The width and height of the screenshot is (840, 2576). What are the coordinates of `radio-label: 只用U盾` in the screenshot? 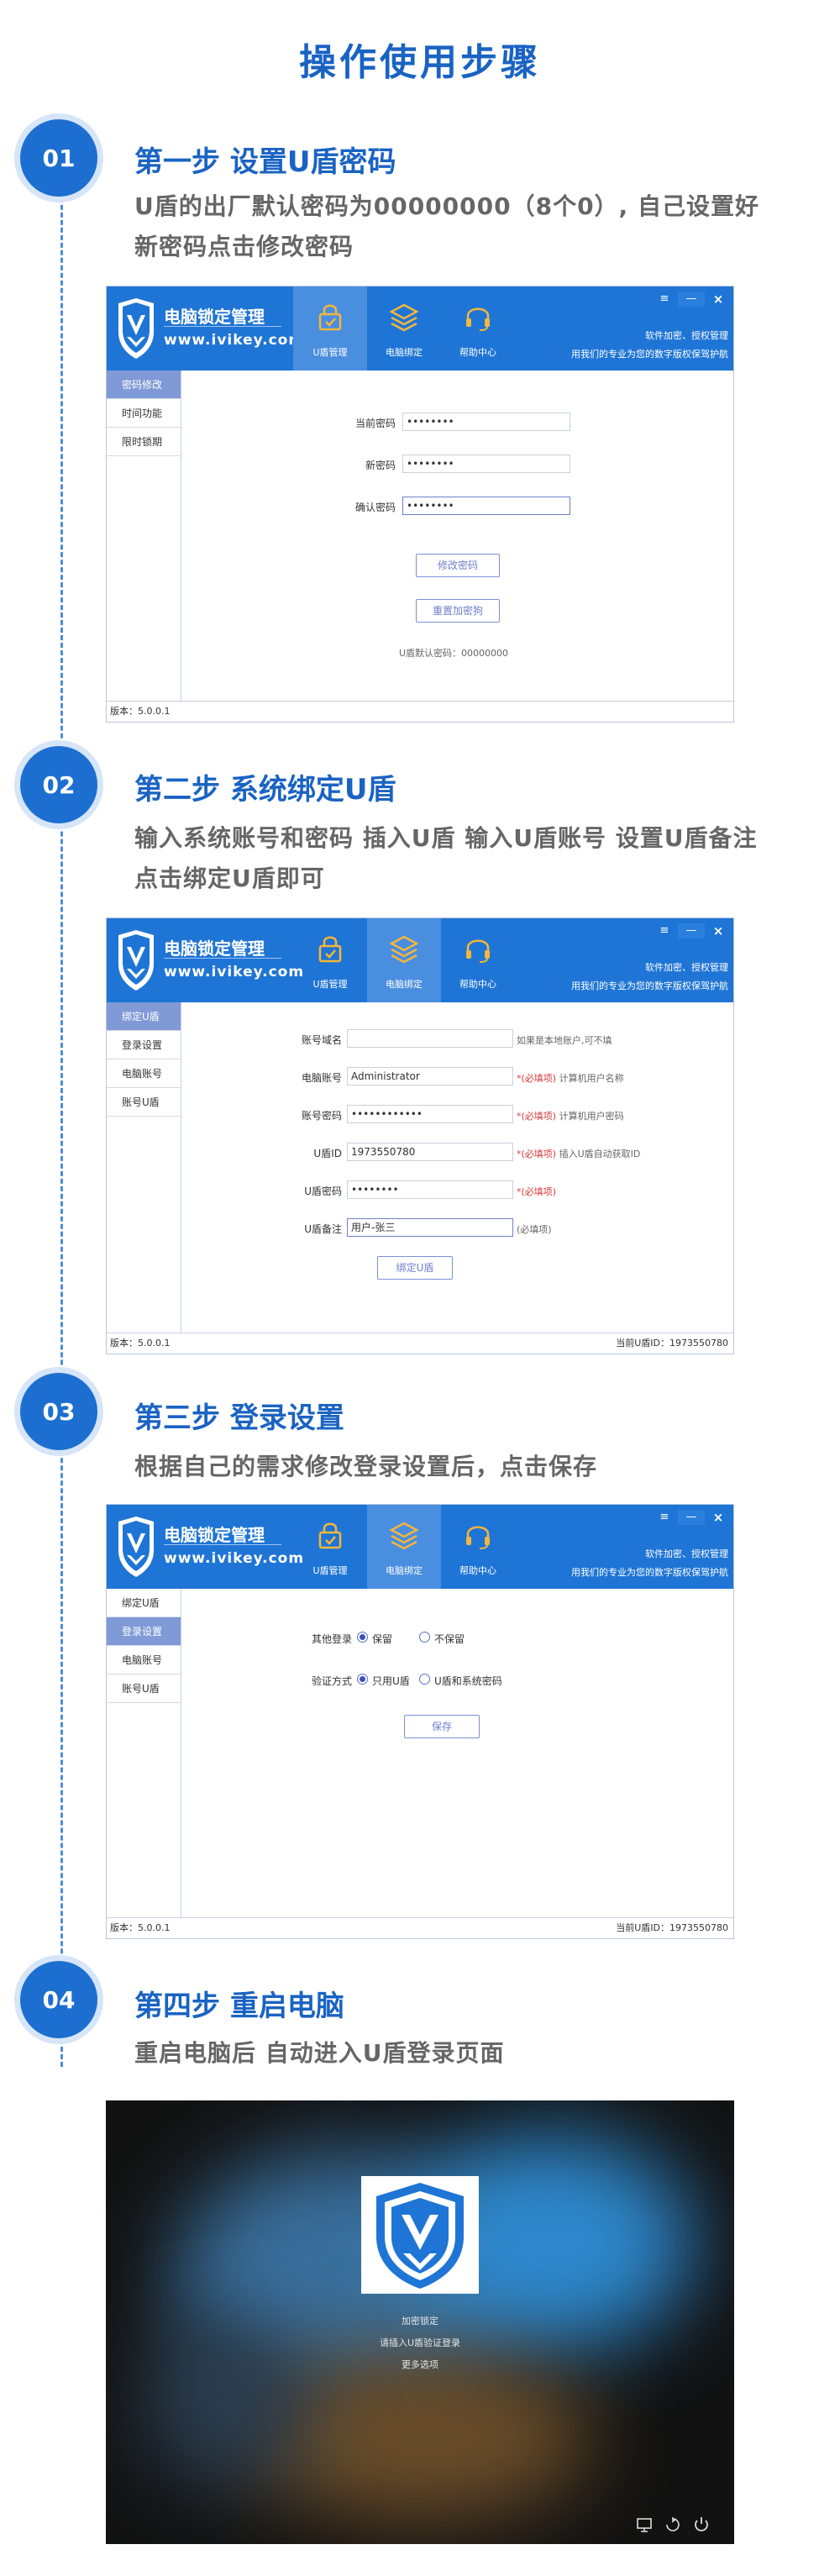 It's located at (391, 1681).